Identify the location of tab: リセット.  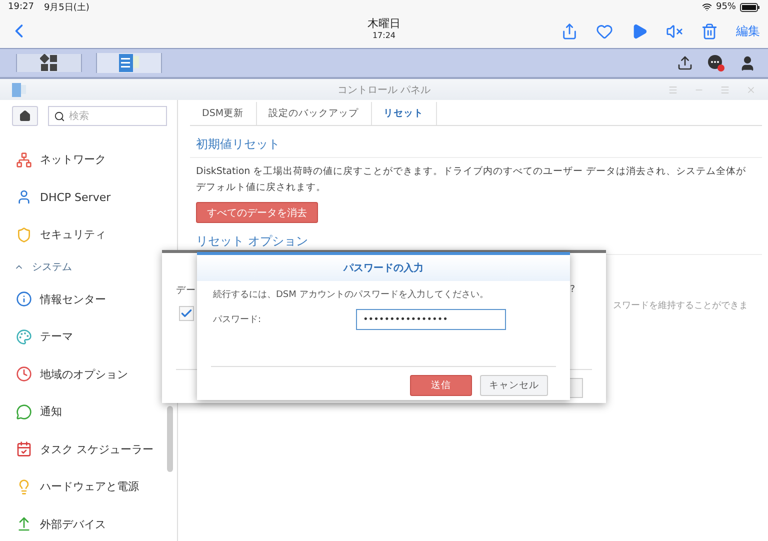
(404, 113).